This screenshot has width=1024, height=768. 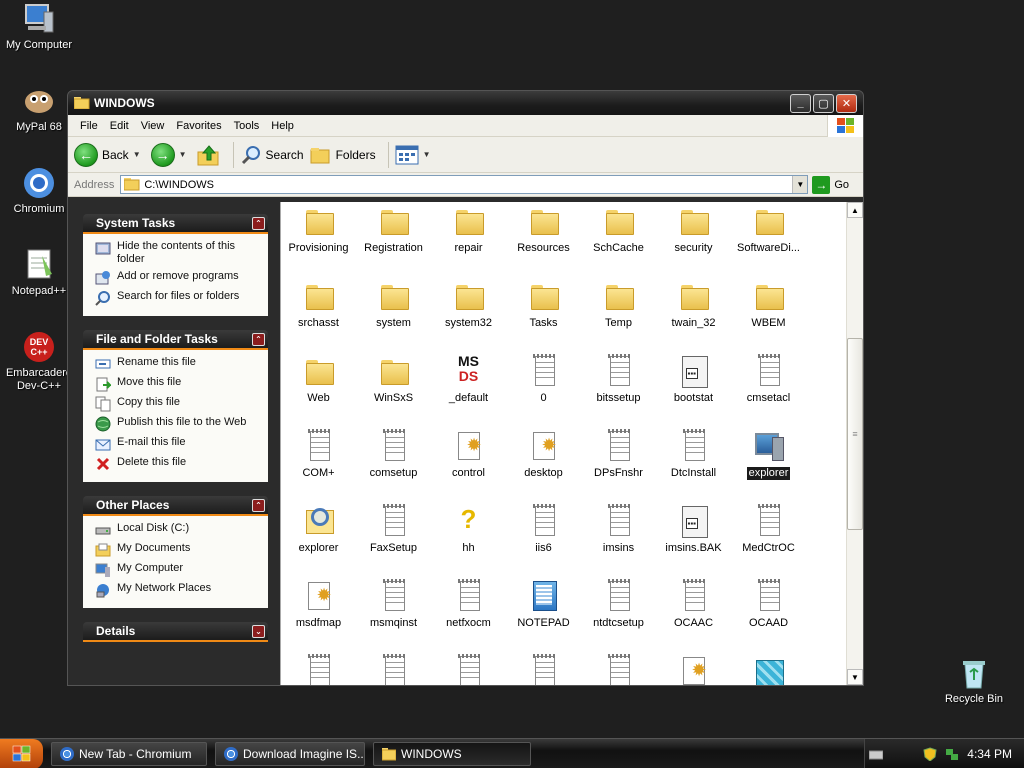 What do you see at coordinates (178, 298) in the screenshot?
I see `task-search-files: Search for files or folders` at bounding box center [178, 298].